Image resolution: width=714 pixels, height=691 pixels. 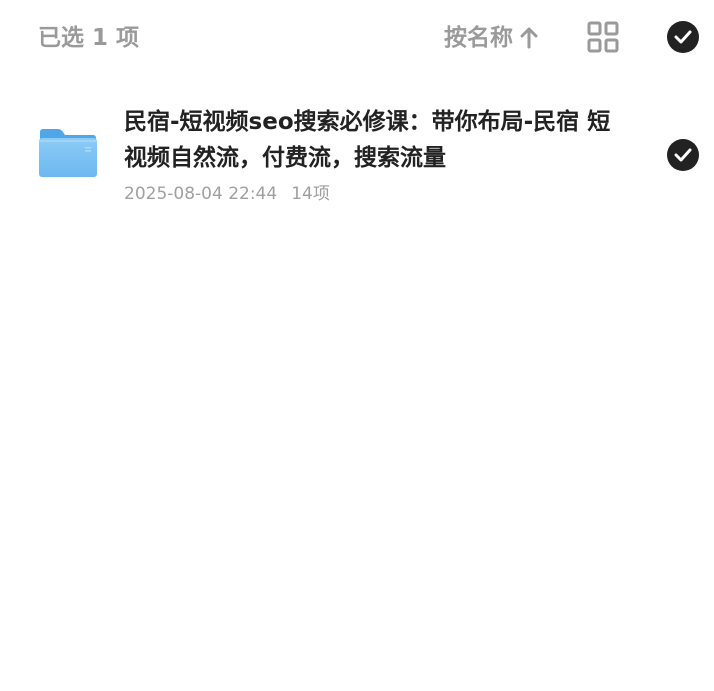 What do you see at coordinates (367, 140) in the screenshot?
I see `file-name: 民宿-短视频seo搜索必修课：带你布局-民宿 短视频自然流，付费流，搜索流量` at bounding box center [367, 140].